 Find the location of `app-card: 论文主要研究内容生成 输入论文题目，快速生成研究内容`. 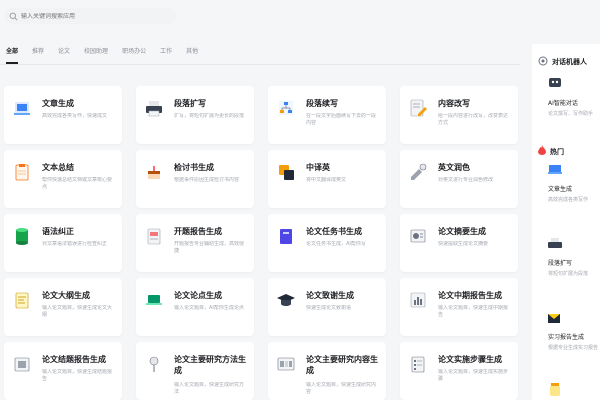

app-card: 论文主要研究内容生成 输入论文题目，快速生成研究内容 is located at coordinates (327, 371).